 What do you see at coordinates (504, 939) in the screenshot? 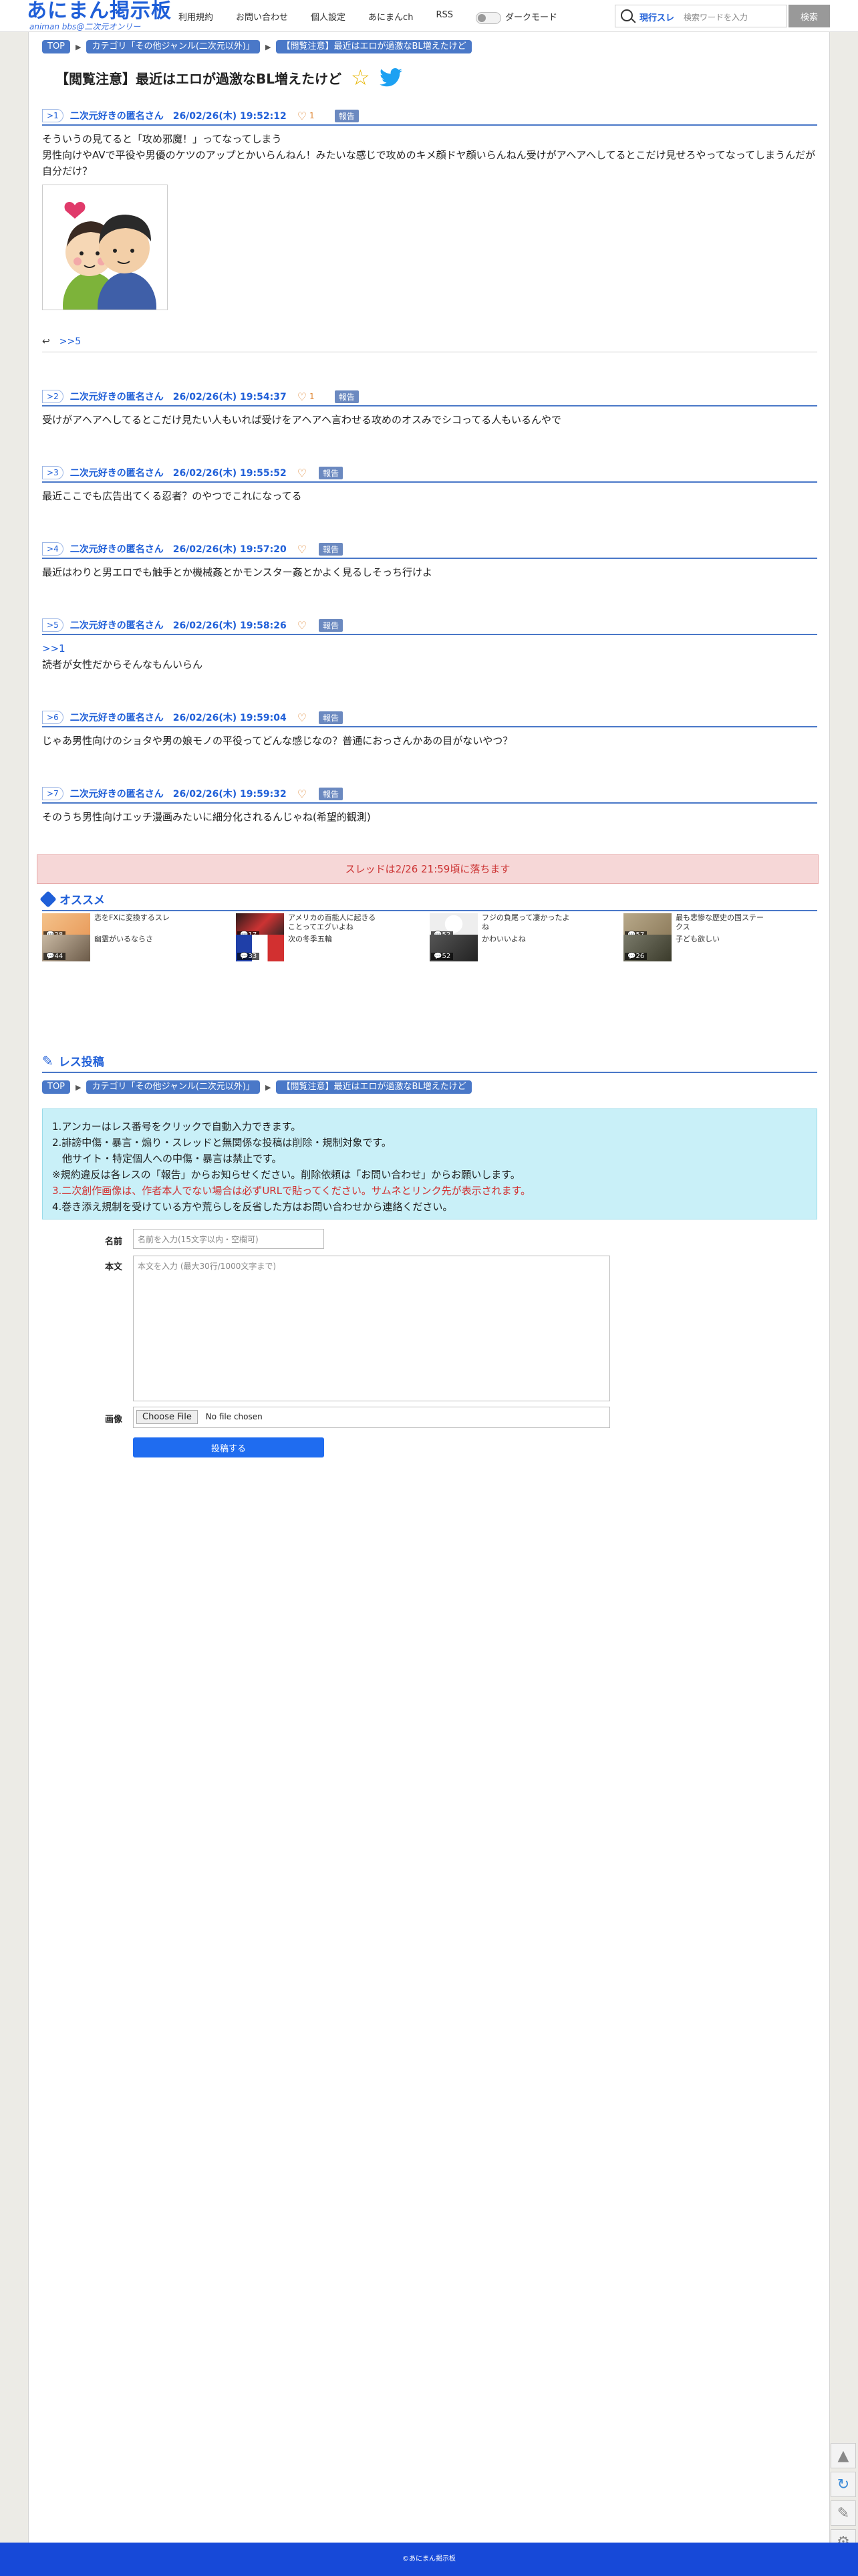
I see `recommend-item-title: かわいいよね` at bounding box center [504, 939].